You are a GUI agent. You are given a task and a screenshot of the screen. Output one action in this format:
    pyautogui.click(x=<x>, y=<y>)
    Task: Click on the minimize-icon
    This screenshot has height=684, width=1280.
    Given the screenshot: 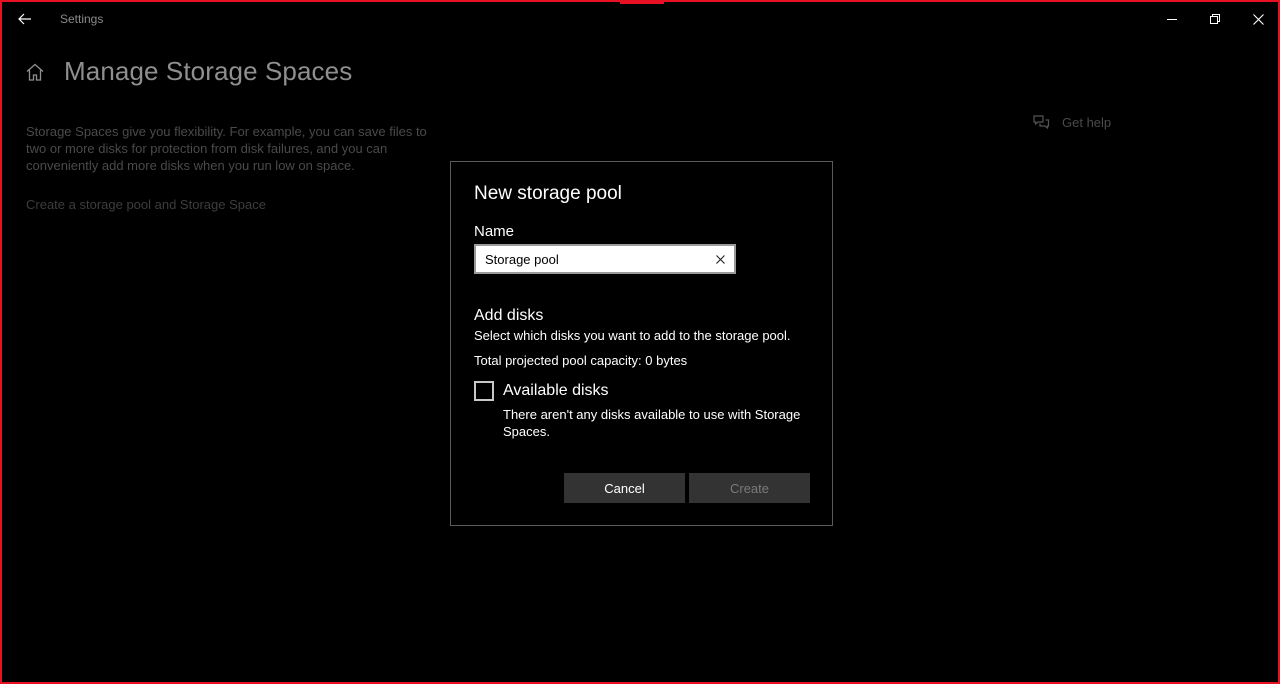 What is the action you would take?
    pyautogui.click(x=1172, y=19)
    